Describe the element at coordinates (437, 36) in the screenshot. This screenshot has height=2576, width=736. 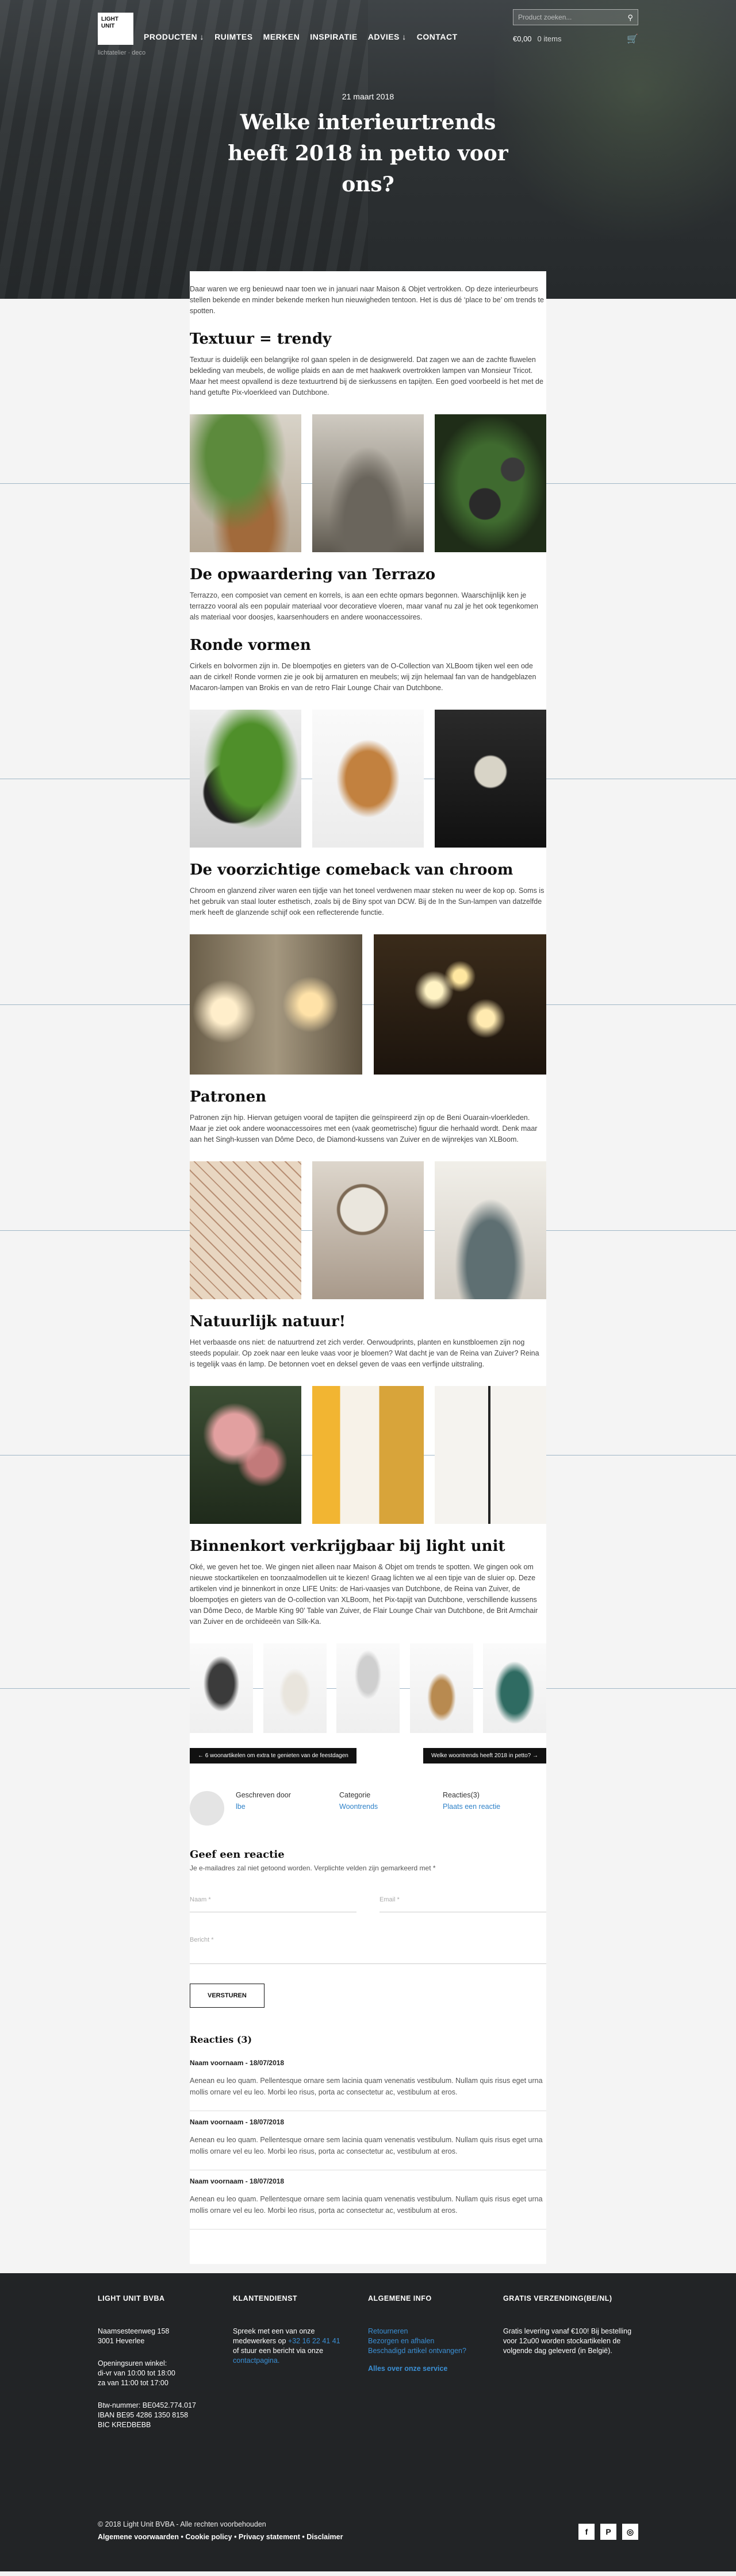
I see `nav-contact: CONTACT` at that location.